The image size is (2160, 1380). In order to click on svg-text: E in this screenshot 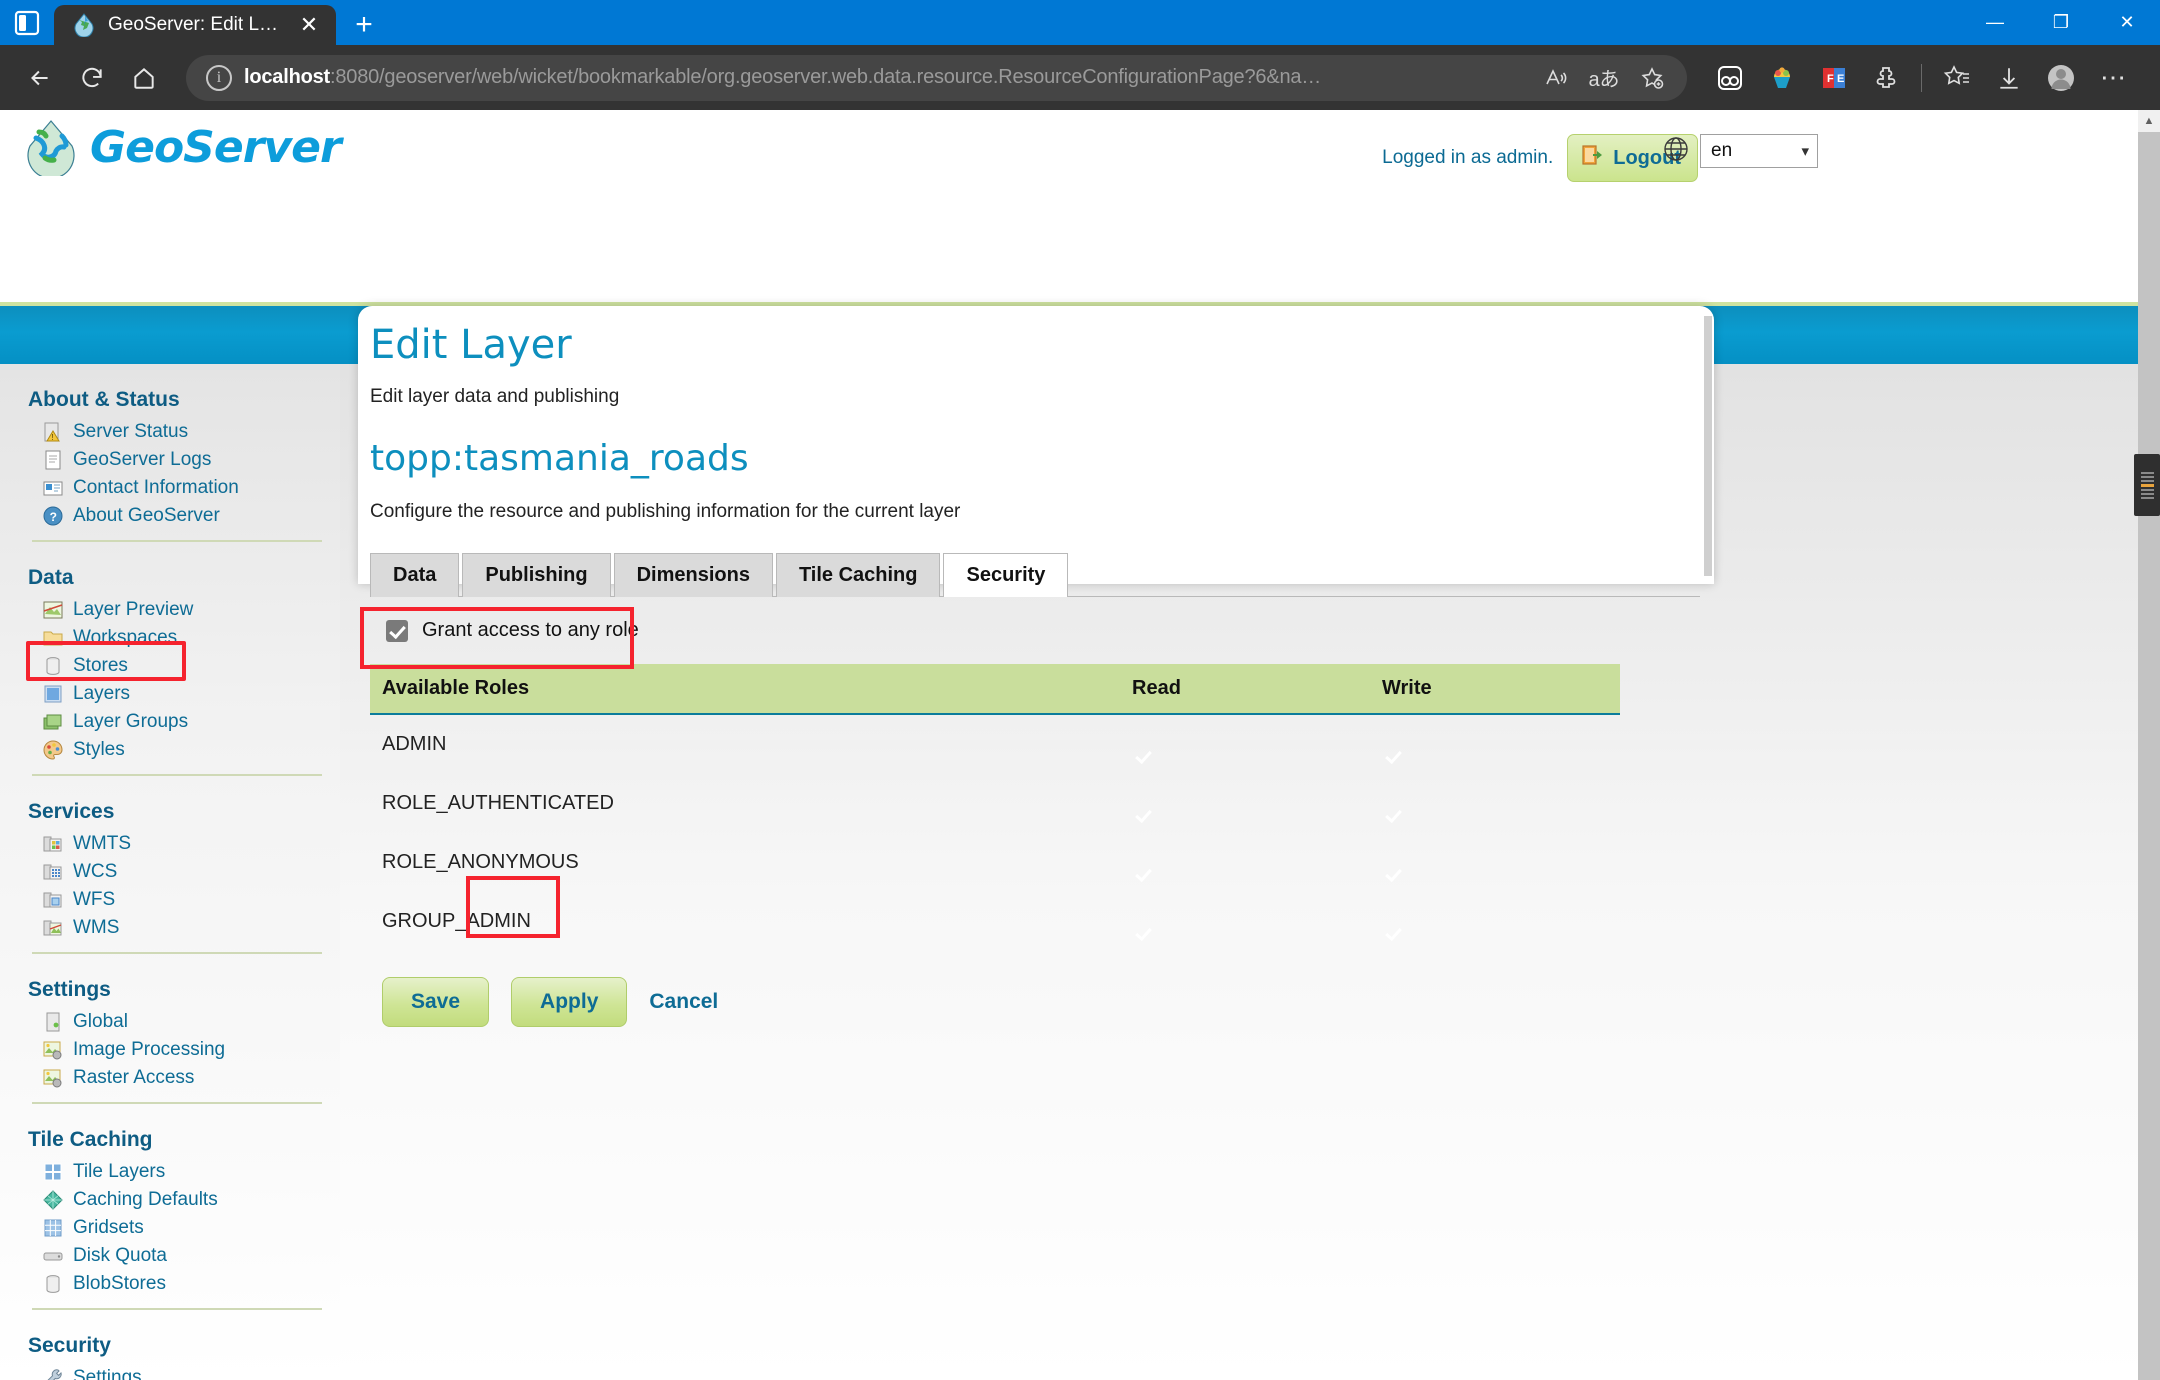, I will do `click(1840, 79)`.